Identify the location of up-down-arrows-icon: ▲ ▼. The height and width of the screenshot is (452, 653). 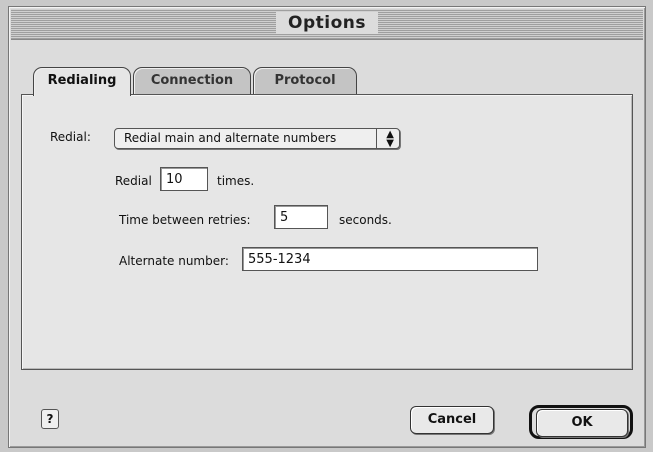
(390, 139).